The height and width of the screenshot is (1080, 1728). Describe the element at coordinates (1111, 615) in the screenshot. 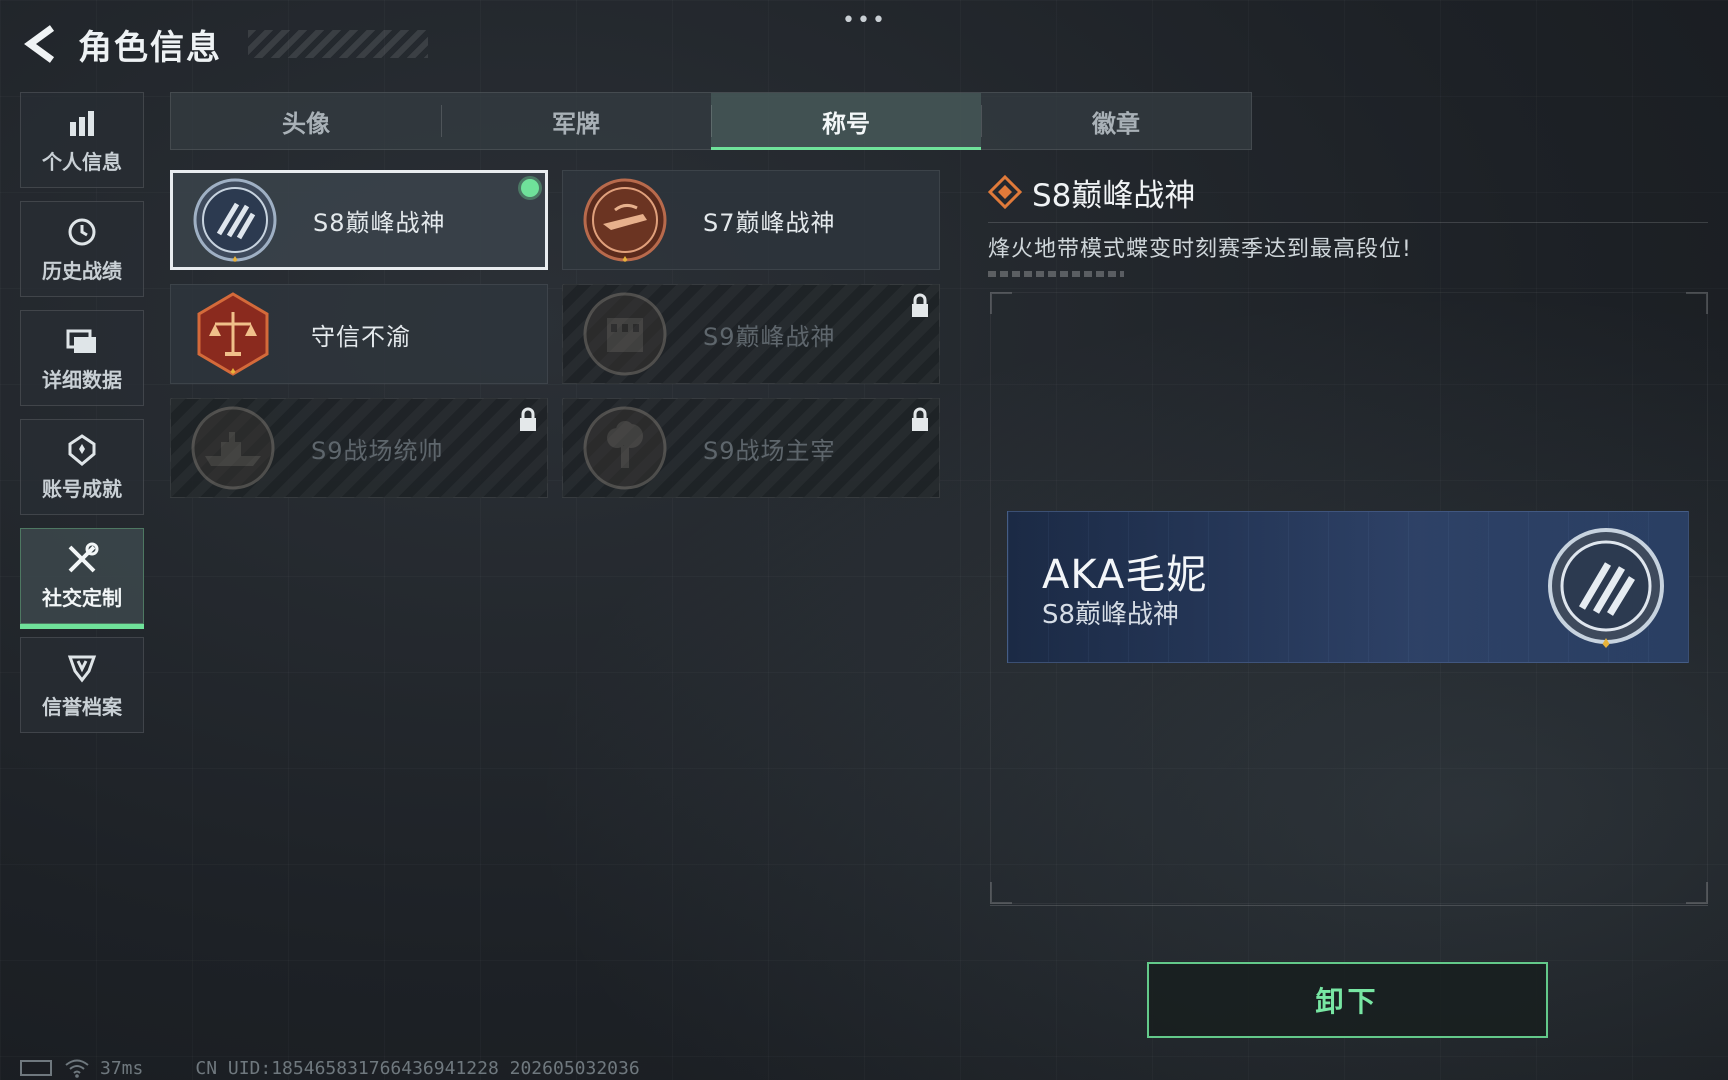

I see `player-title: S8巅峰战神` at that location.